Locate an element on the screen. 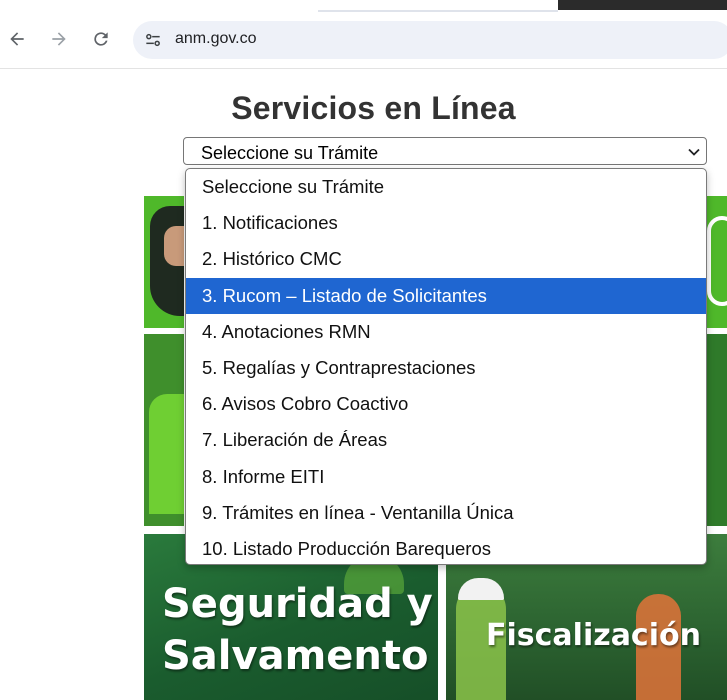 The width and height of the screenshot is (727, 700). window-controls-area is located at coordinates (642, 5).